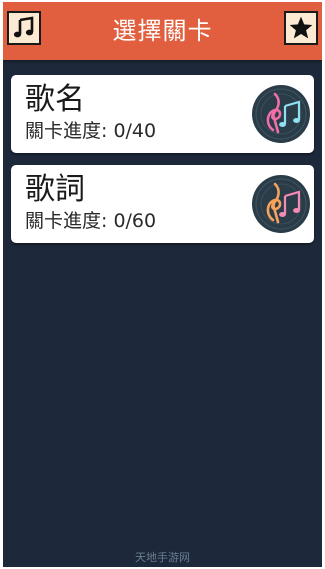  I want to click on page-title: 選擇關卡, so click(162, 31).